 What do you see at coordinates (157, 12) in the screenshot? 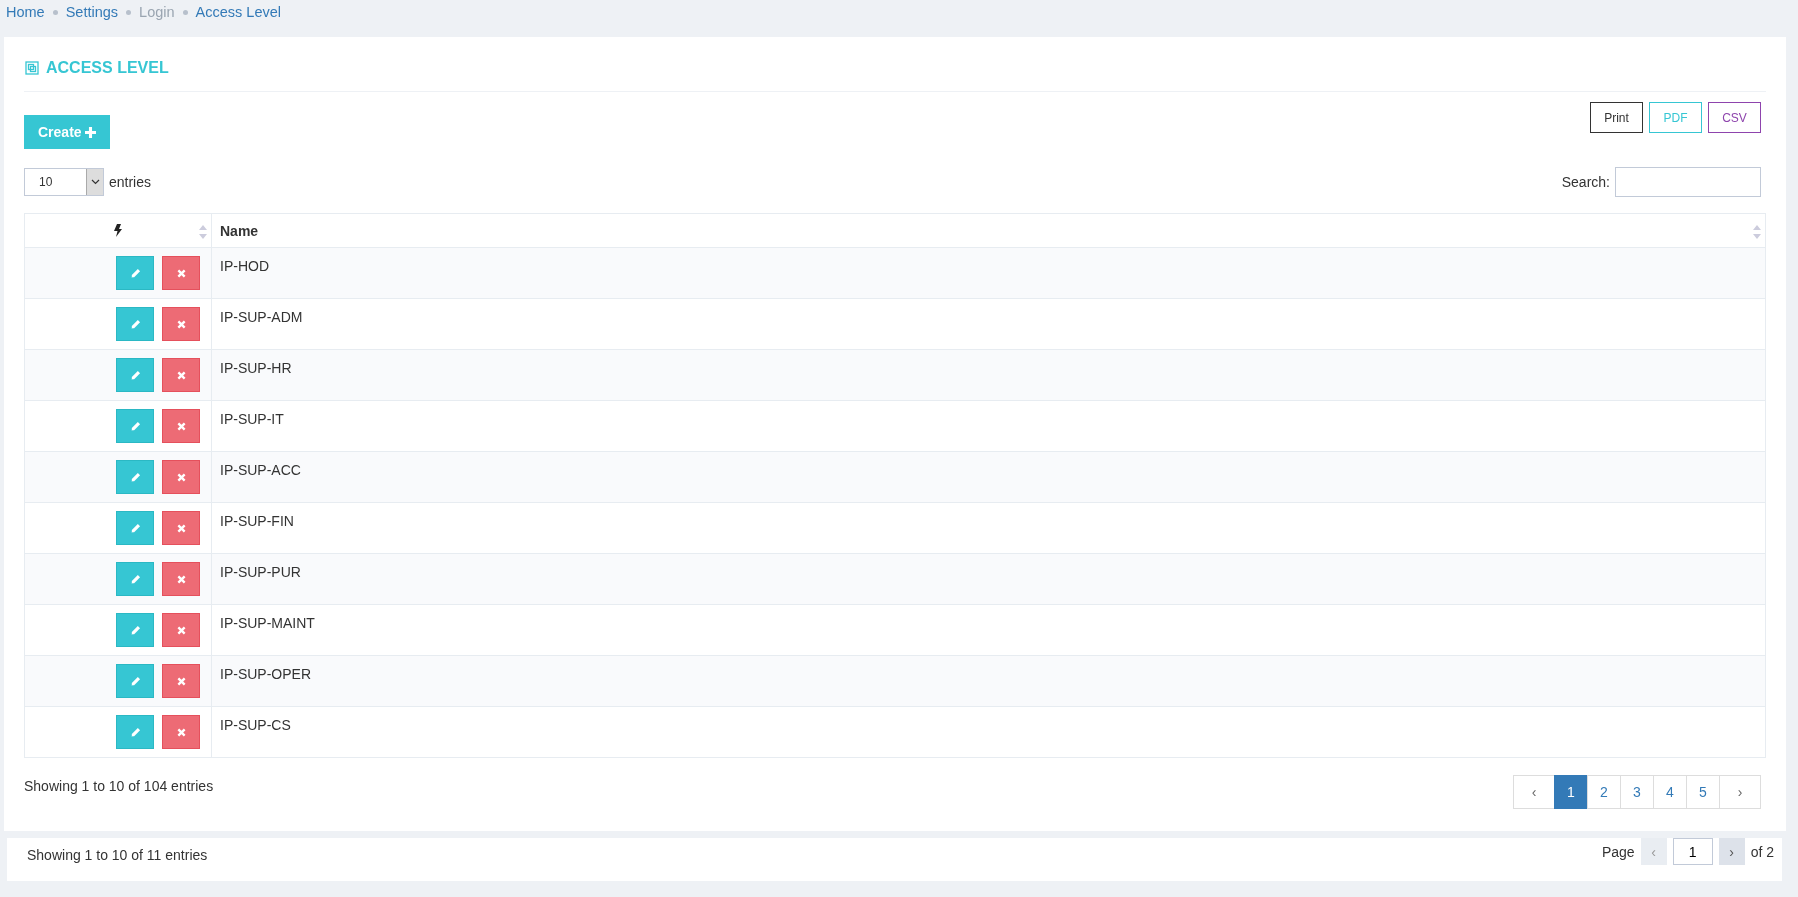
I see `breadcrumb-link: Login` at bounding box center [157, 12].